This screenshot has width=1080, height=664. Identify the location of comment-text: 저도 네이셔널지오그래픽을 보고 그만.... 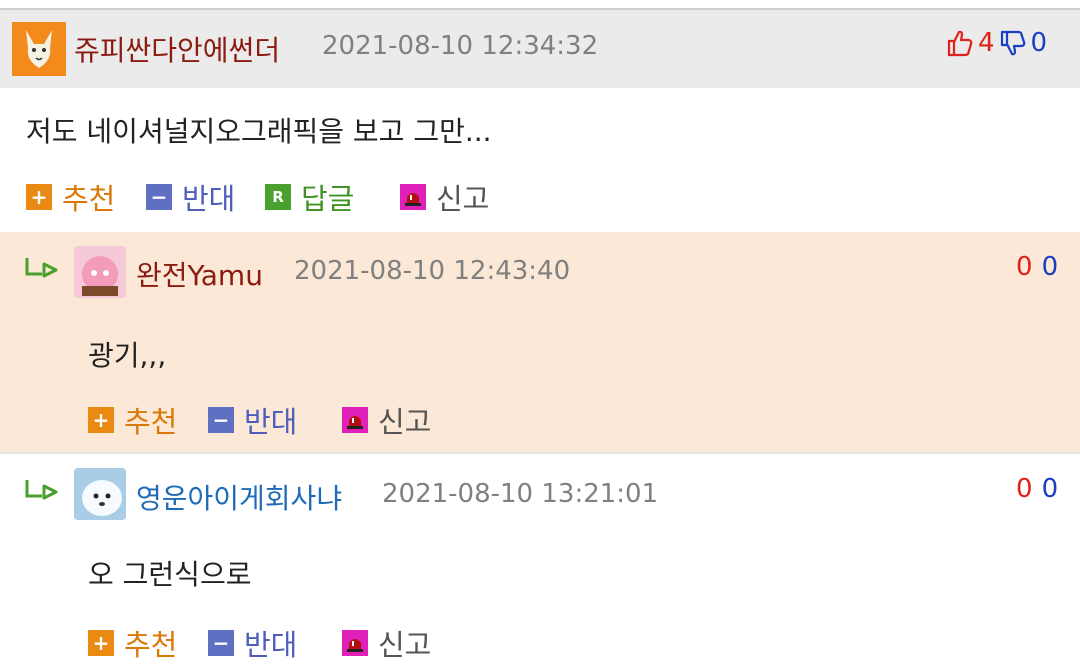
(259, 131).